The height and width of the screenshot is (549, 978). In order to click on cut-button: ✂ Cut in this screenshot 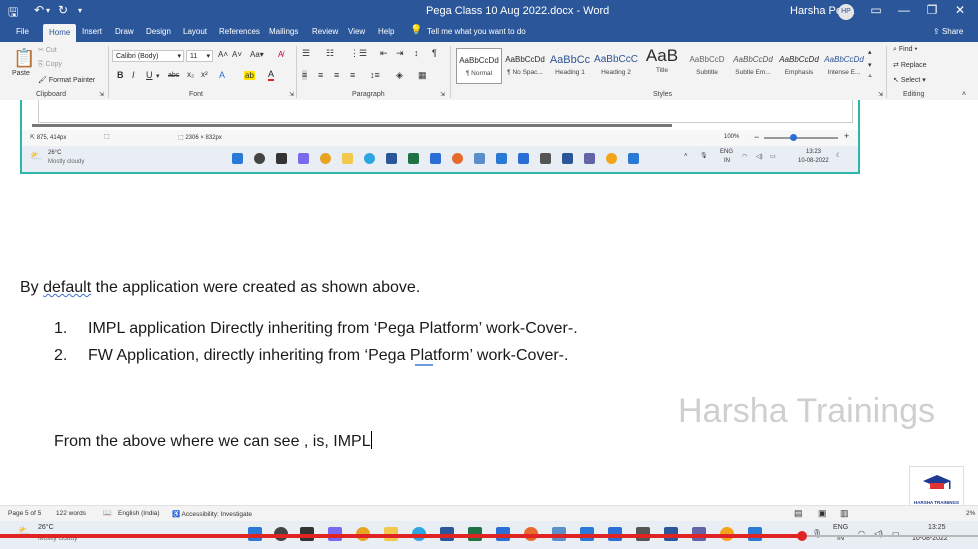, I will do `click(47, 50)`.